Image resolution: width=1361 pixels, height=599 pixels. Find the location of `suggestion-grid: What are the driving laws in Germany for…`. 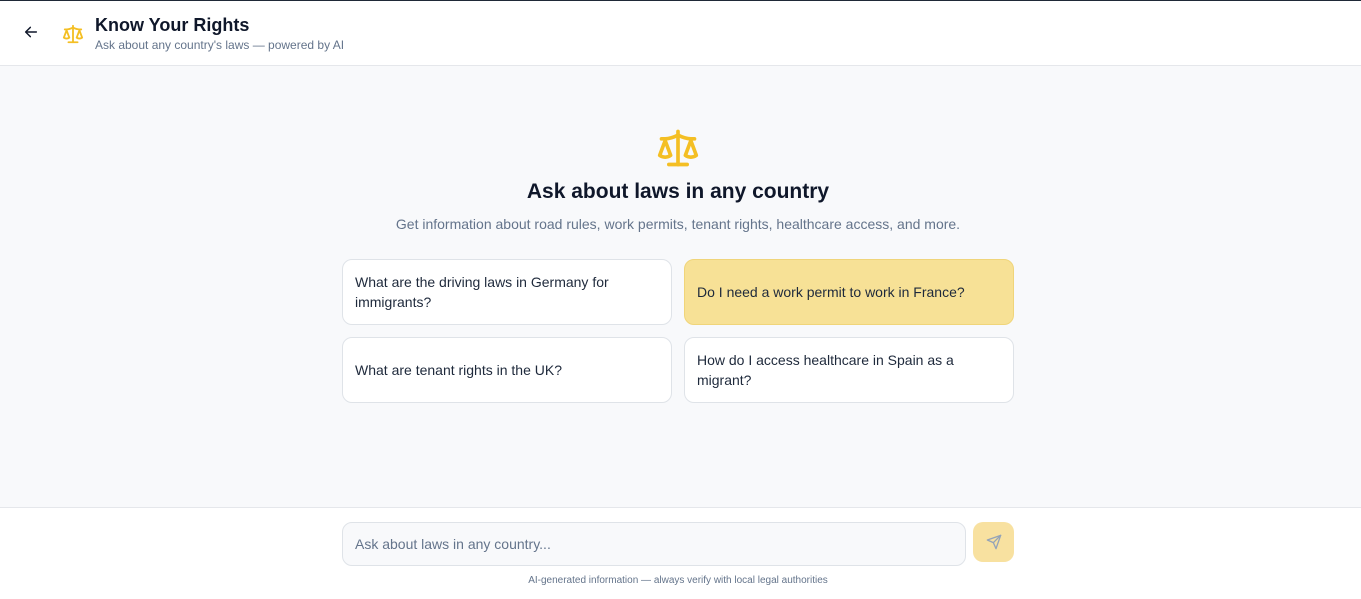

suggestion-grid: What are the driving laws in Germany for… is located at coordinates (678, 331).